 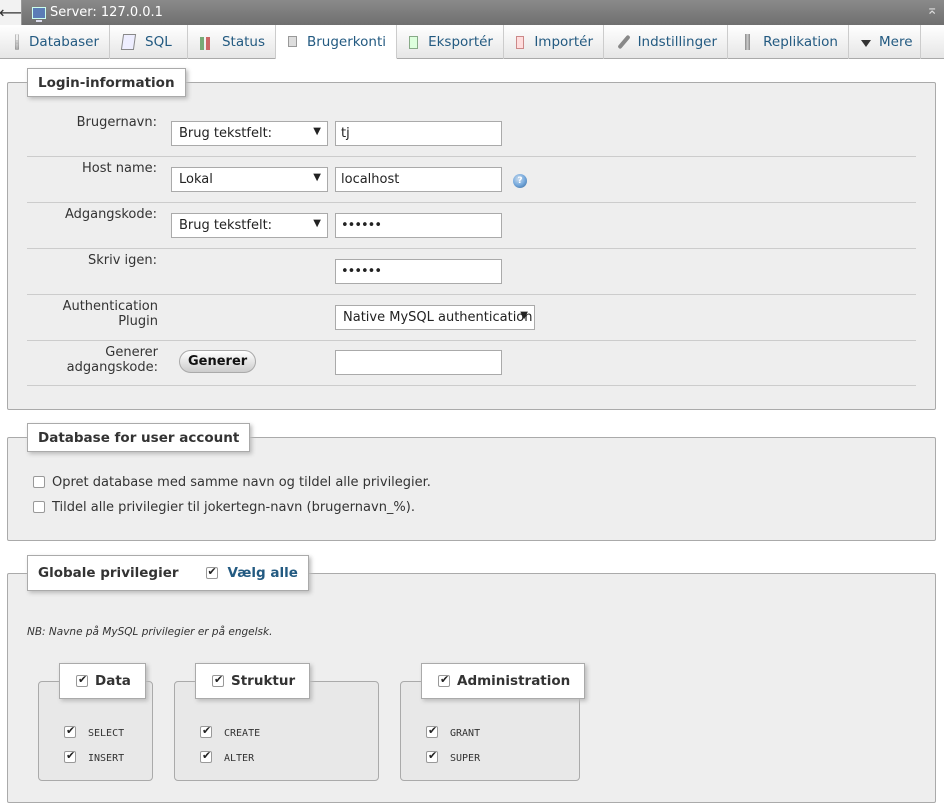 I want to click on host-label: Host name:, so click(x=119, y=168).